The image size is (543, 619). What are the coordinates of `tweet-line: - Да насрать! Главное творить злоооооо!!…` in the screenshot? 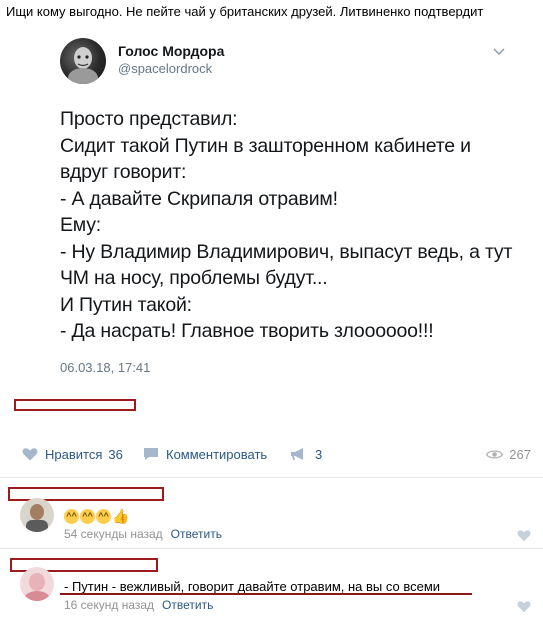 It's located at (247, 331).